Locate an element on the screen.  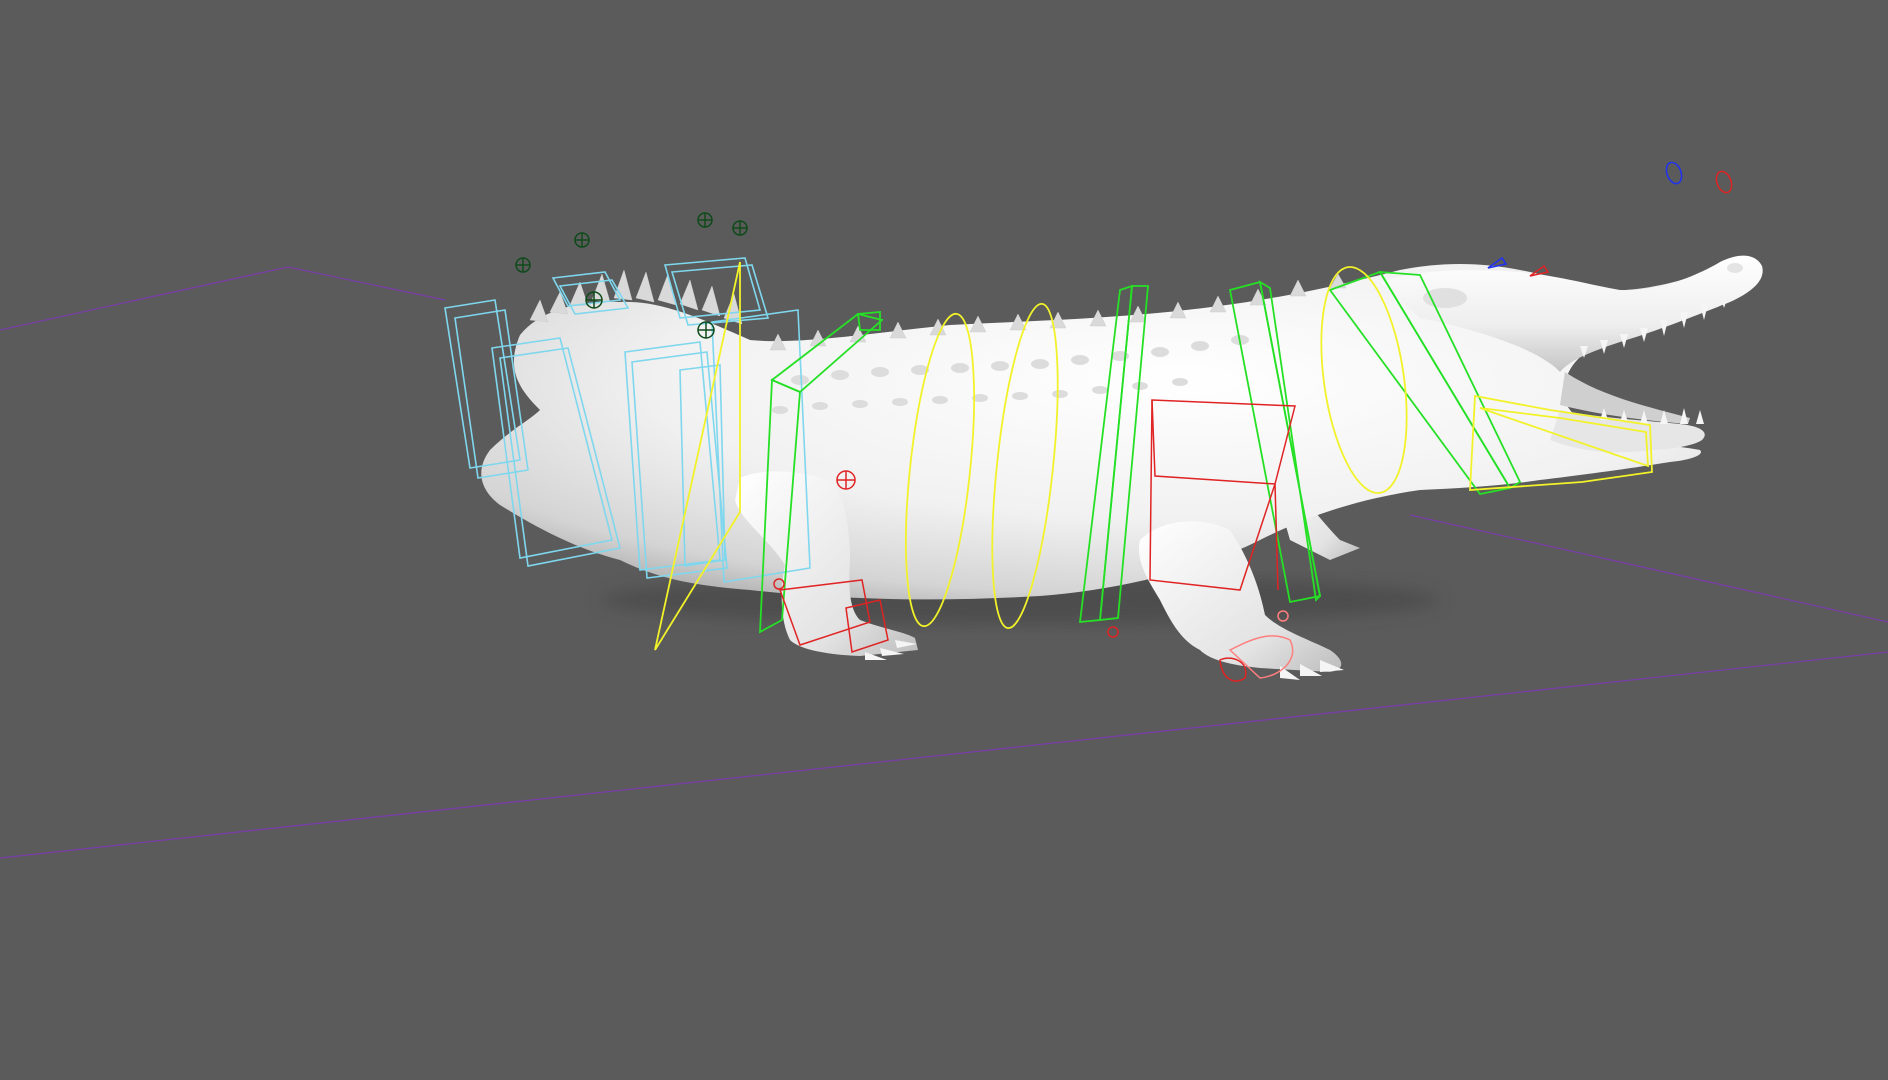
eye-controls is located at coordinates (1611, 218).